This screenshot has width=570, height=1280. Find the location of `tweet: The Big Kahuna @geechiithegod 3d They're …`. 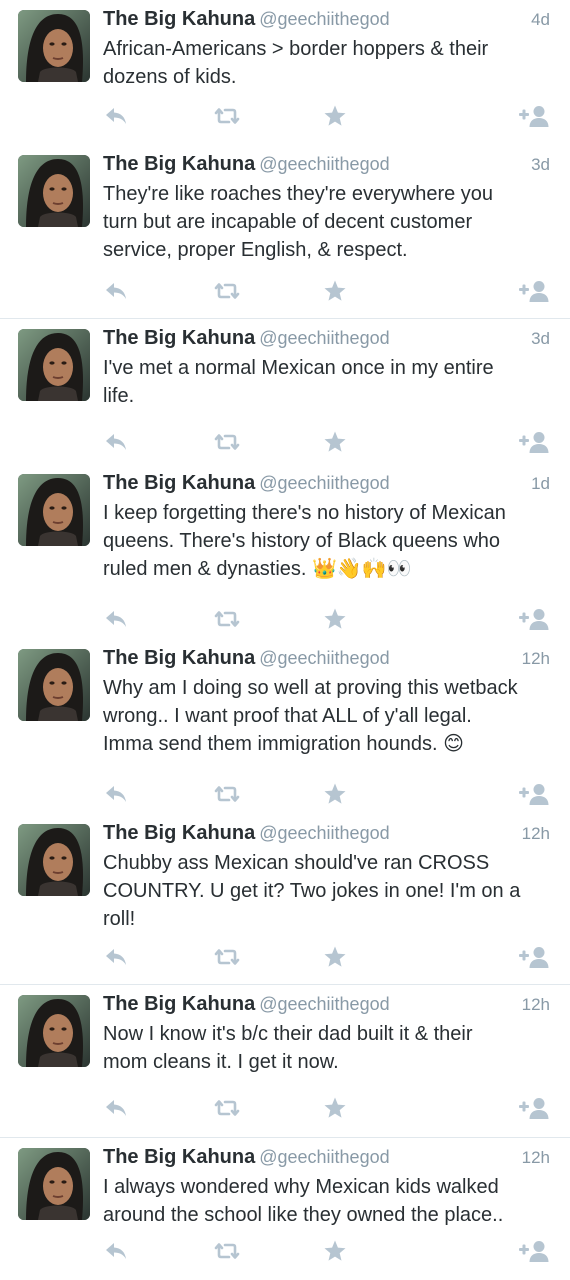

tweet: The Big Kahuna @geechiithegod 3d They're … is located at coordinates (285, 232).